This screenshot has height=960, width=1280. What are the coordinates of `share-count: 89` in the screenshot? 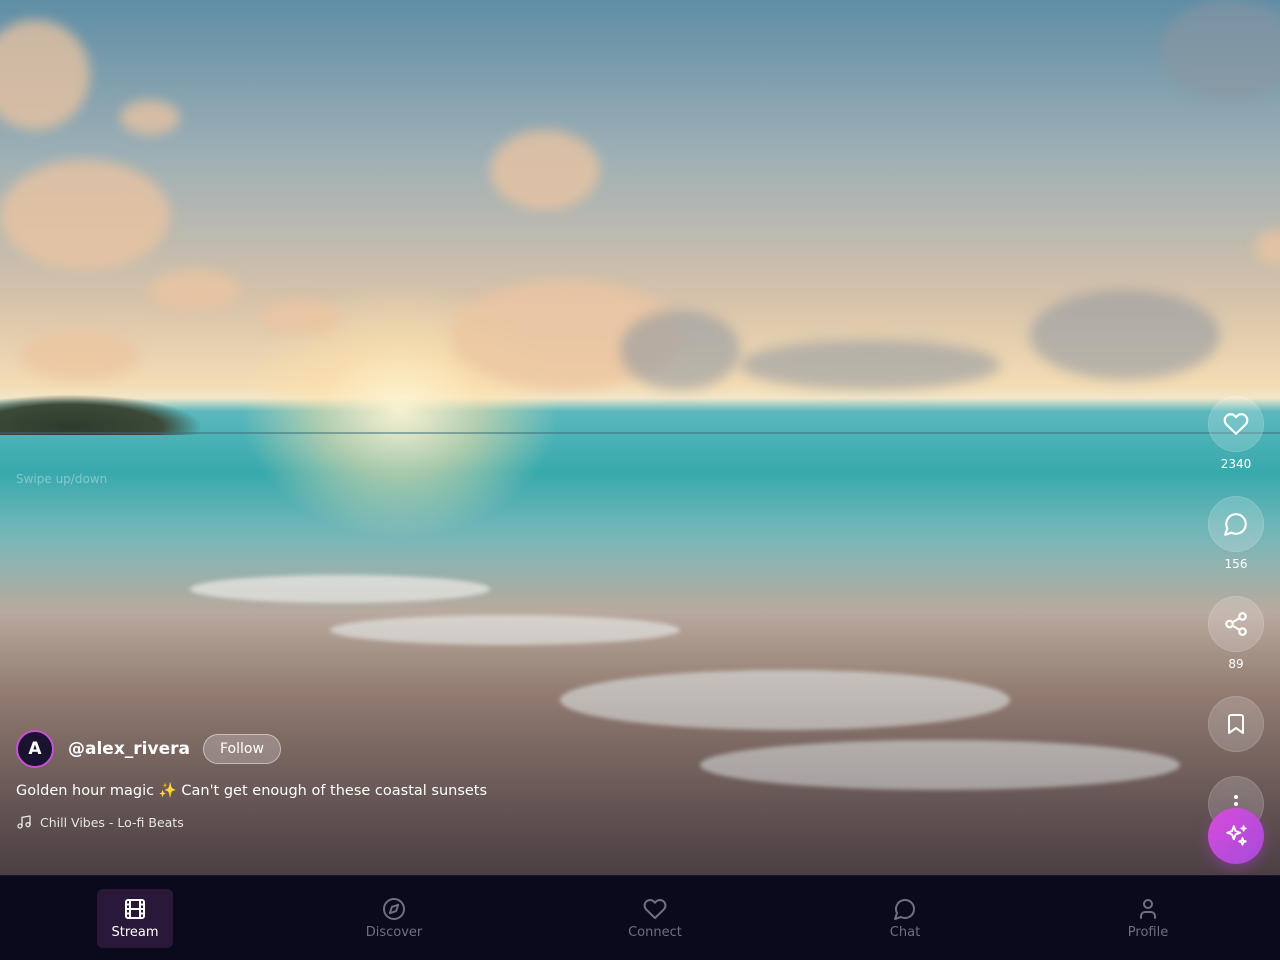 It's located at (1236, 664).